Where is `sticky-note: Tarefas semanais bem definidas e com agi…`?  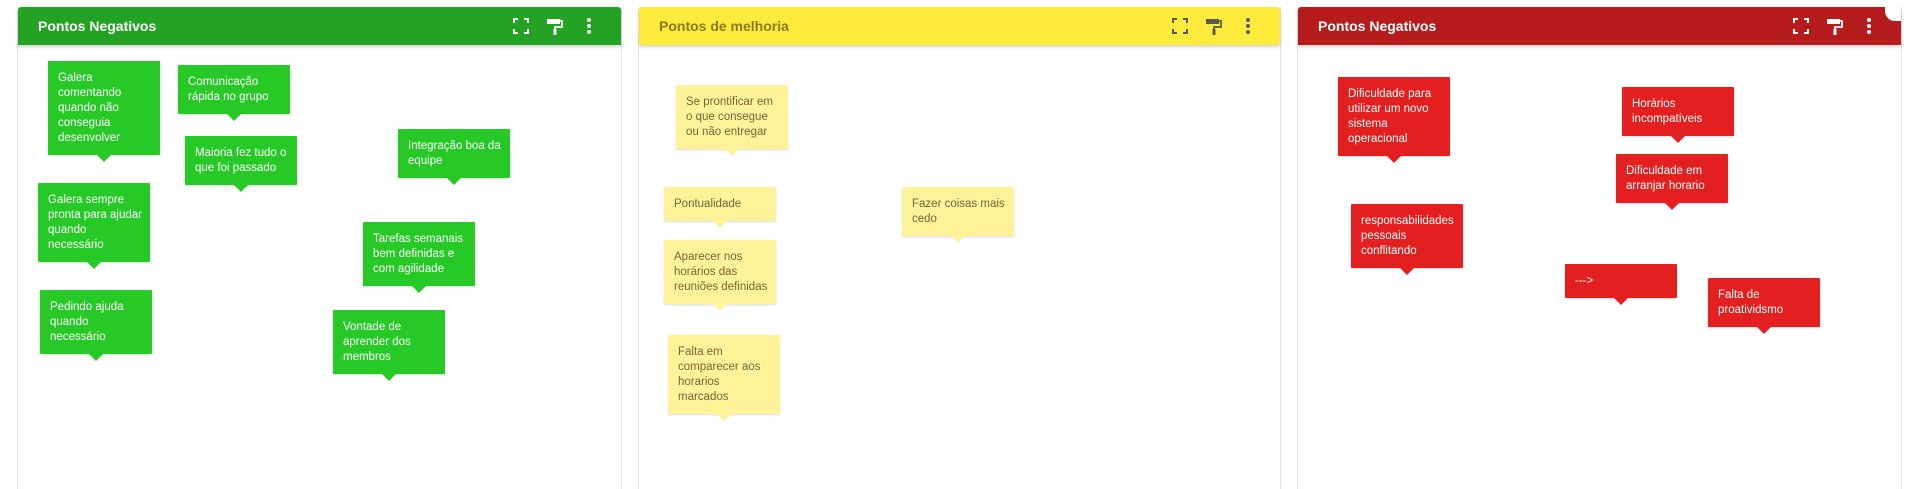
sticky-note: Tarefas semanais bem definidas e com agi… is located at coordinates (419, 257).